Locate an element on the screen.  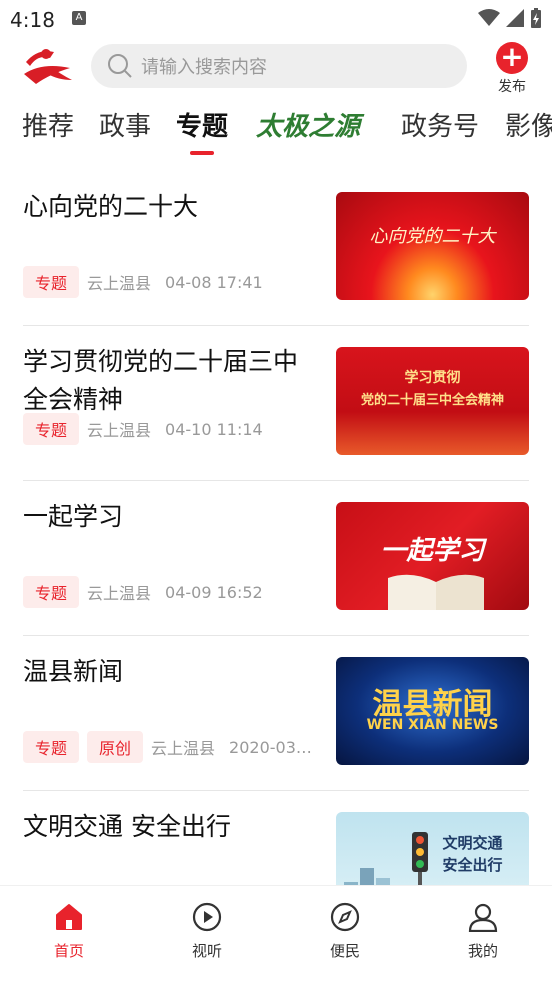
nav-profile: 我的 is located at coordinates (483, 931).